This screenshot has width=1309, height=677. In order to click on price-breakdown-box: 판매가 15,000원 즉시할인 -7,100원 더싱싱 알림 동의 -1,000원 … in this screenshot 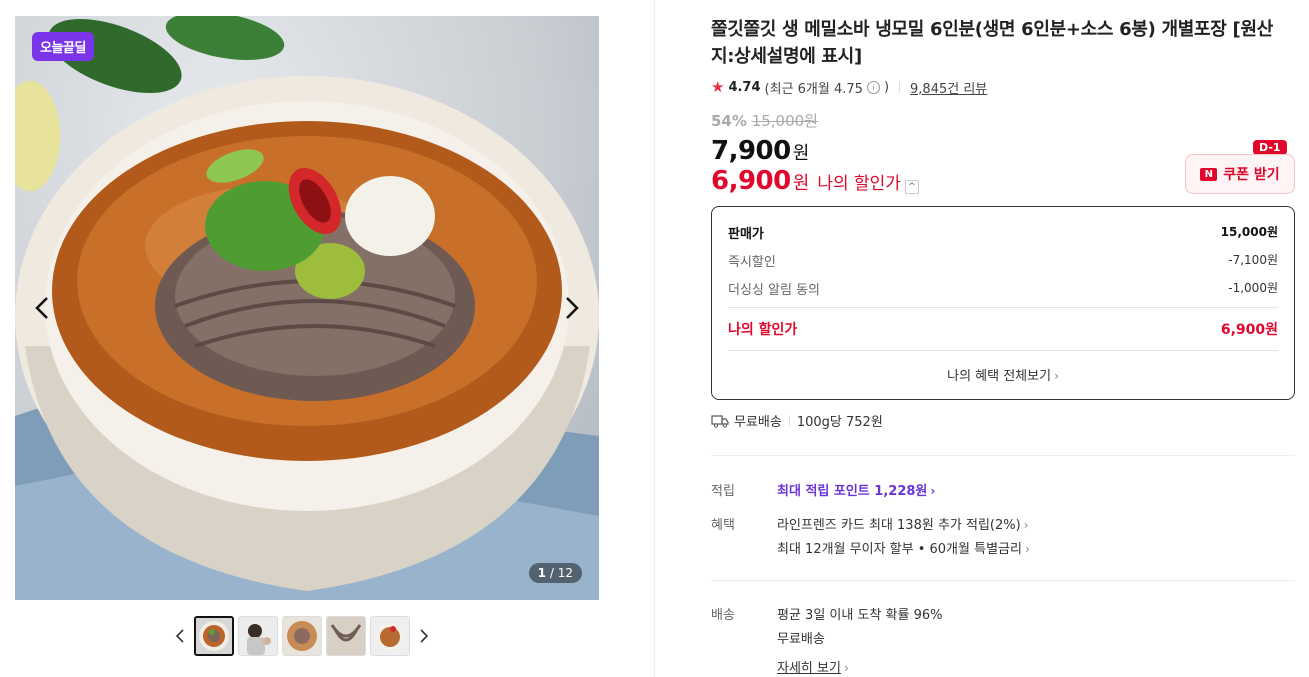, I will do `click(1003, 303)`.